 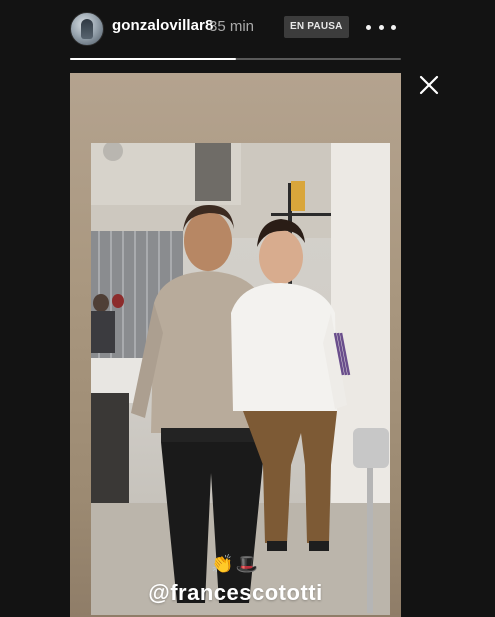 I want to click on close-icon, so click(x=429, y=85).